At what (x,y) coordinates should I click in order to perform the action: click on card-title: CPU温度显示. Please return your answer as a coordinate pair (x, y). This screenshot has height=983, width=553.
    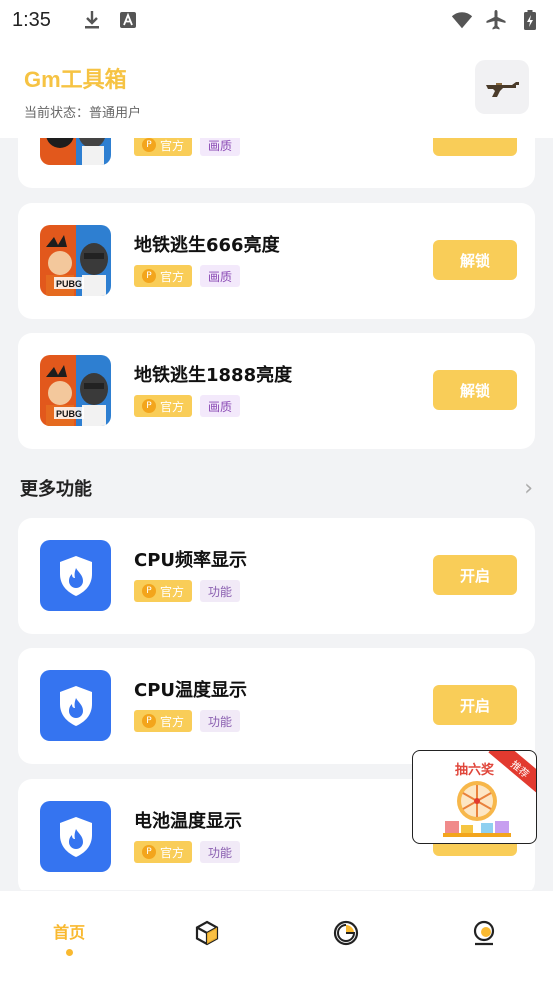
    Looking at the image, I should click on (191, 690).